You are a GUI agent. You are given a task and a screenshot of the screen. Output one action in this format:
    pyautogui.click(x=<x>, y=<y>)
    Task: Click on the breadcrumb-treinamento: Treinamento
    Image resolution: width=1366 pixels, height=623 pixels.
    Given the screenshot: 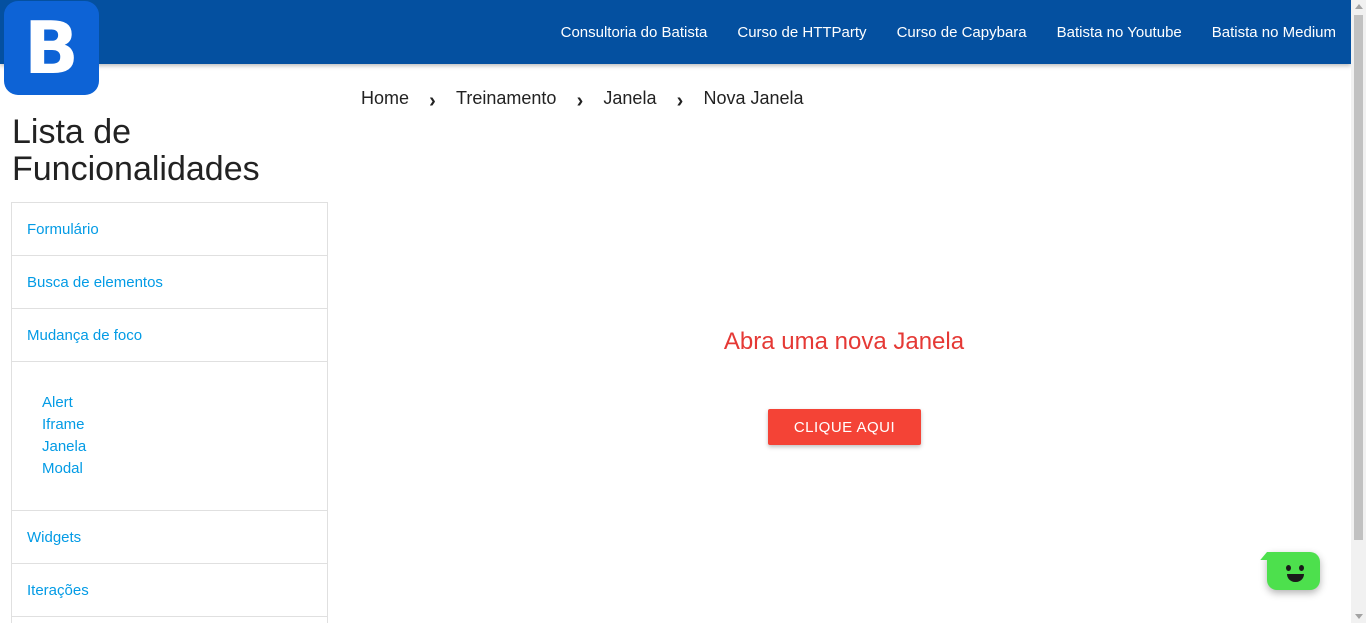 What is the action you would take?
    pyautogui.click(x=506, y=98)
    